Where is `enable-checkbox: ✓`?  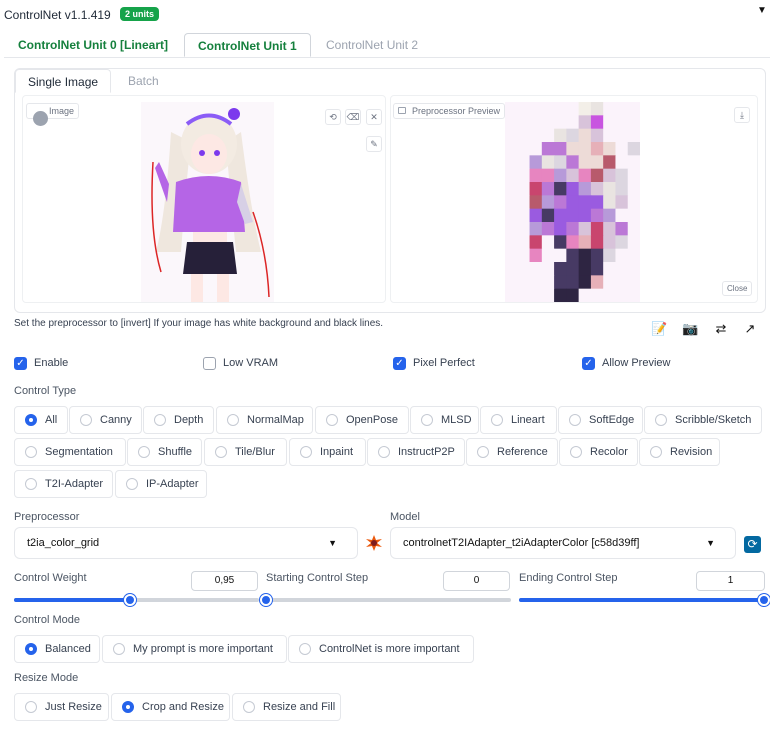
enable-checkbox: ✓ is located at coordinates (20, 363).